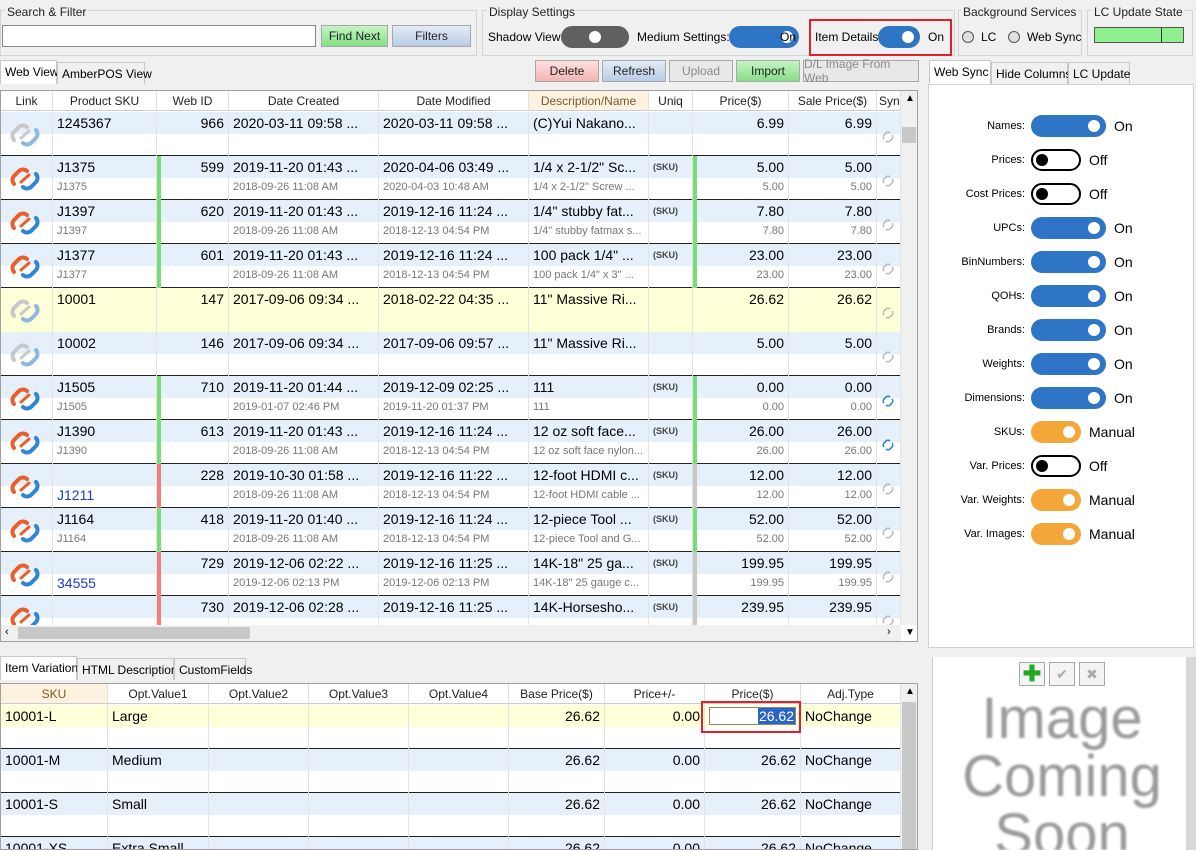 This screenshot has height=850, width=1196. Describe the element at coordinates (454, 178) in the screenshot. I see `cell-date-modified: 2020-04-06 03:49 ... 2020-04-03 10:48 AM` at that location.